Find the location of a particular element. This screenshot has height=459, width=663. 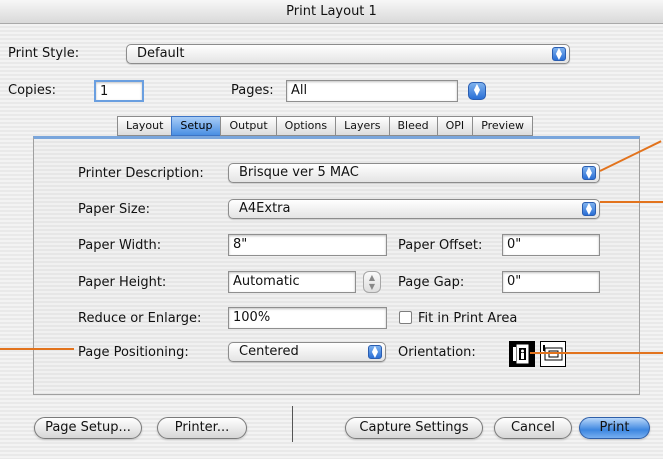

tab-options: Options is located at coordinates (306, 126).